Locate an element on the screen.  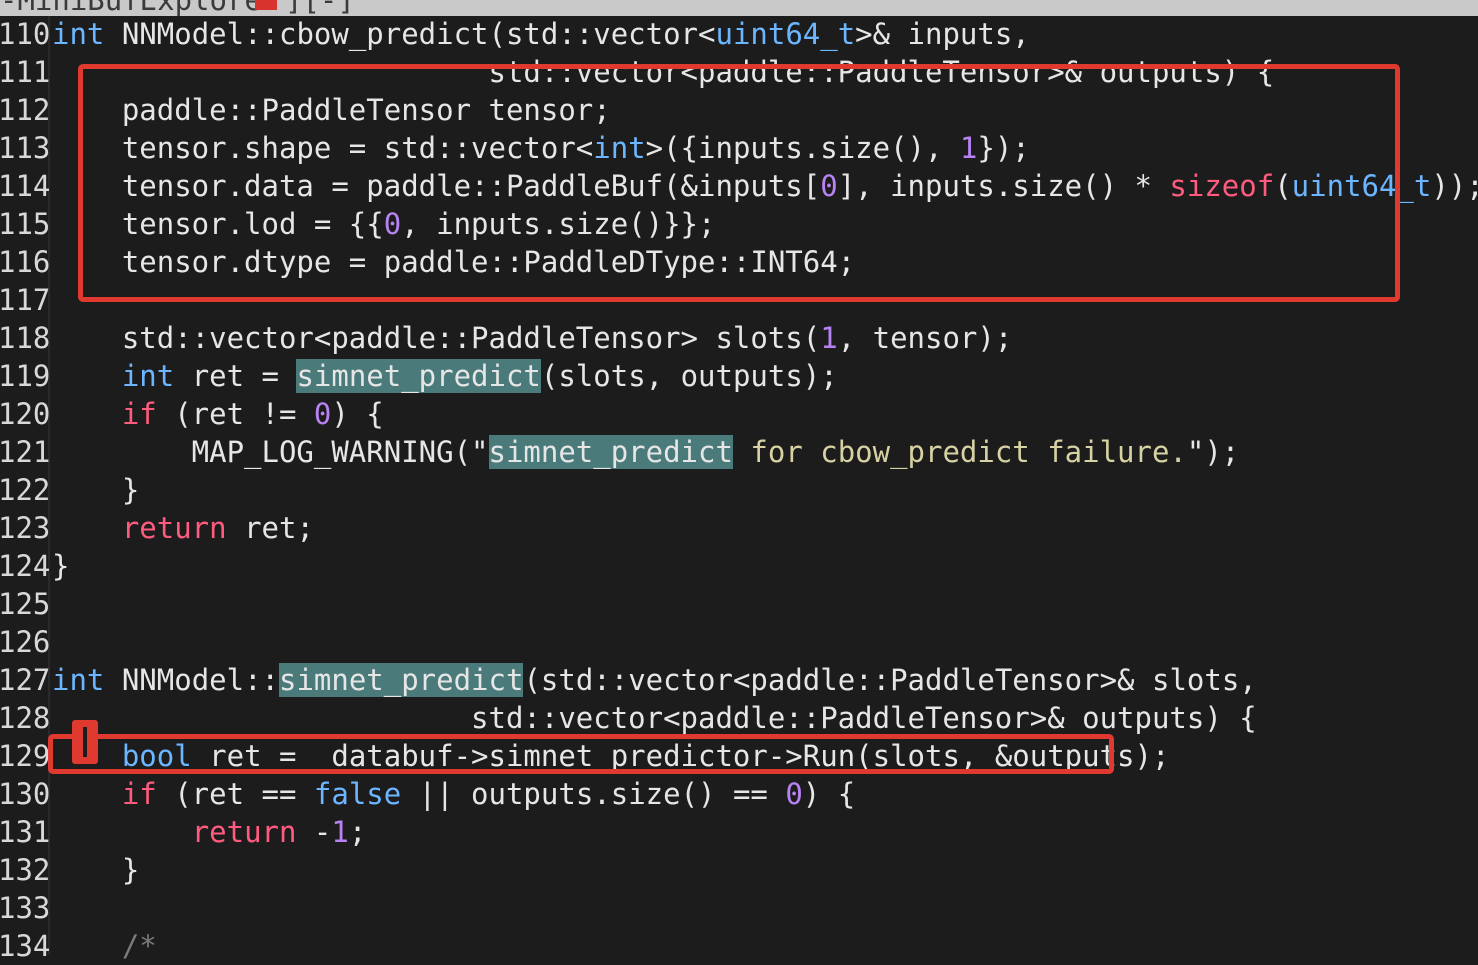
line-number: 121 is located at coordinates (25, 452).